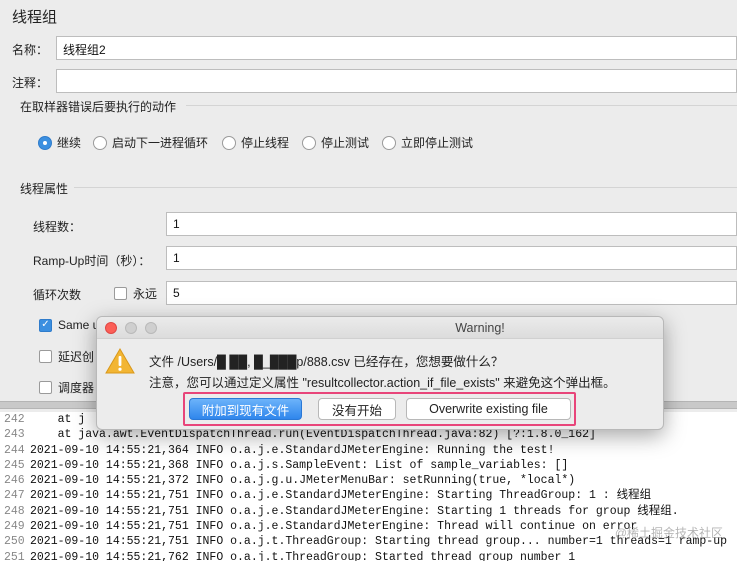 The image size is (737, 561). What do you see at coordinates (451, 293) in the screenshot?
I see `loop-count-field: 5` at bounding box center [451, 293].